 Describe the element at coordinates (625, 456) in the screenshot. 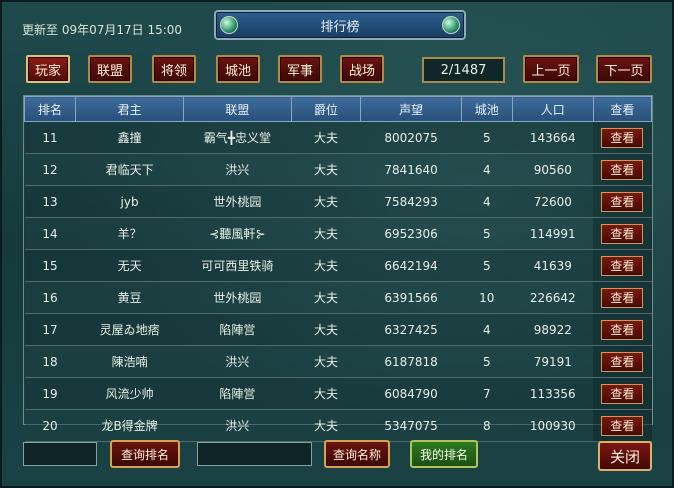

I see `close-button: 关闭` at that location.